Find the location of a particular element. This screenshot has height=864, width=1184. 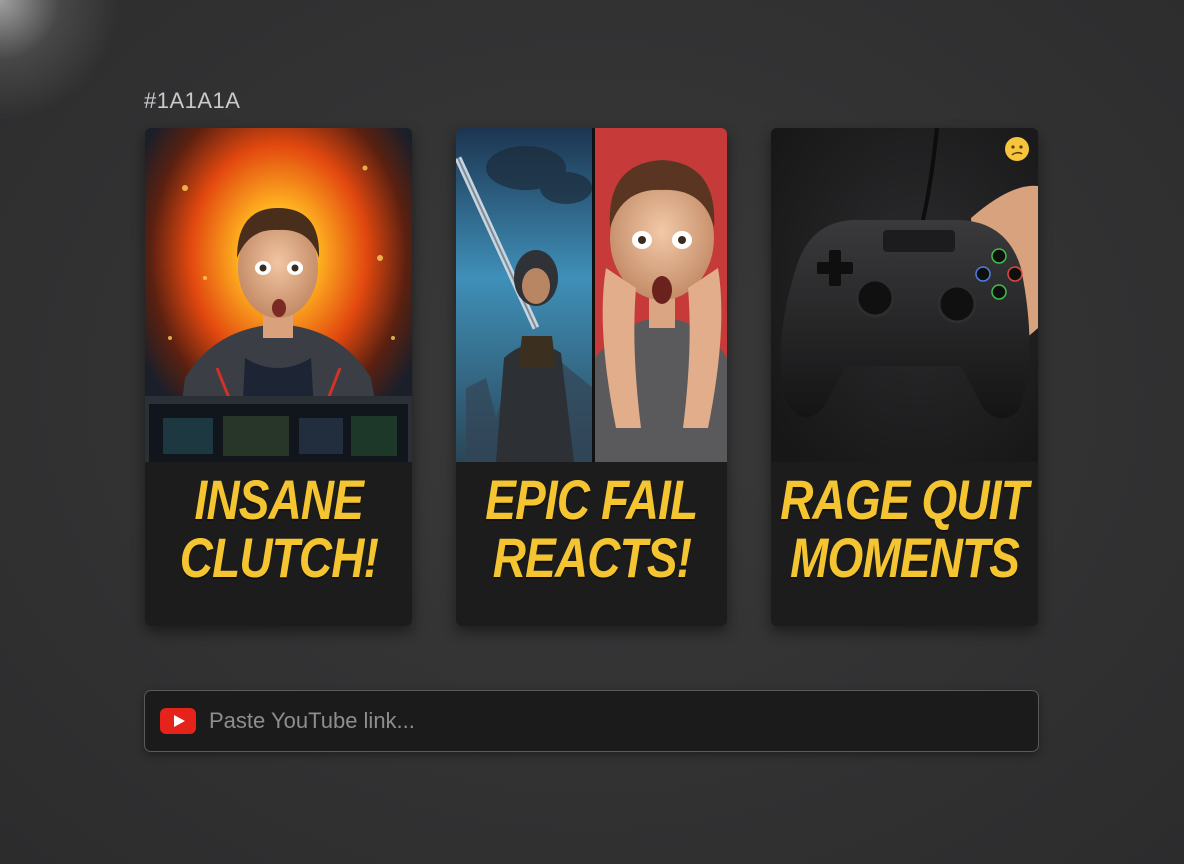

caption-line-2: MOMENTS is located at coordinates (905, 557).